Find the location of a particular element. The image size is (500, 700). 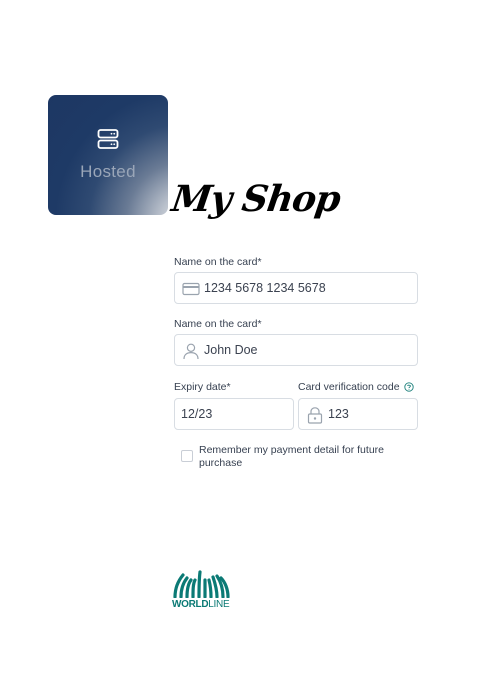

user-icon is located at coordinates (191, 351).